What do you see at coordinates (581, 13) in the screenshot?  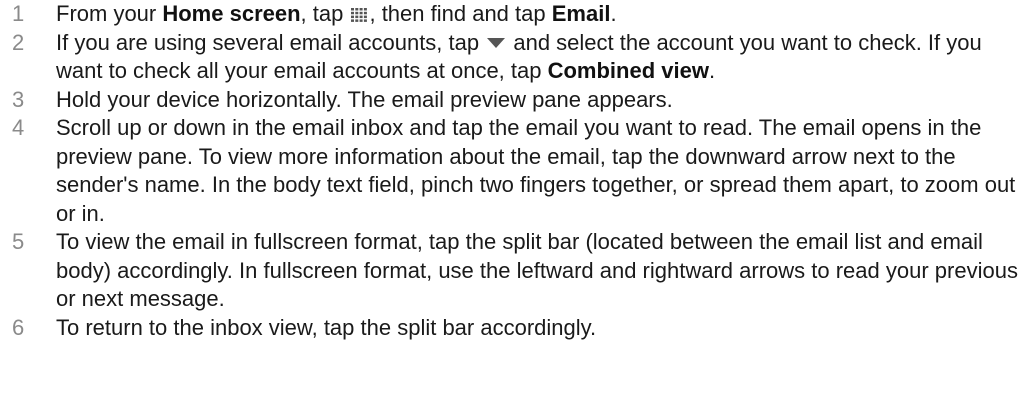 I see `email-app-label: Email` at bounding box center [581, 13].